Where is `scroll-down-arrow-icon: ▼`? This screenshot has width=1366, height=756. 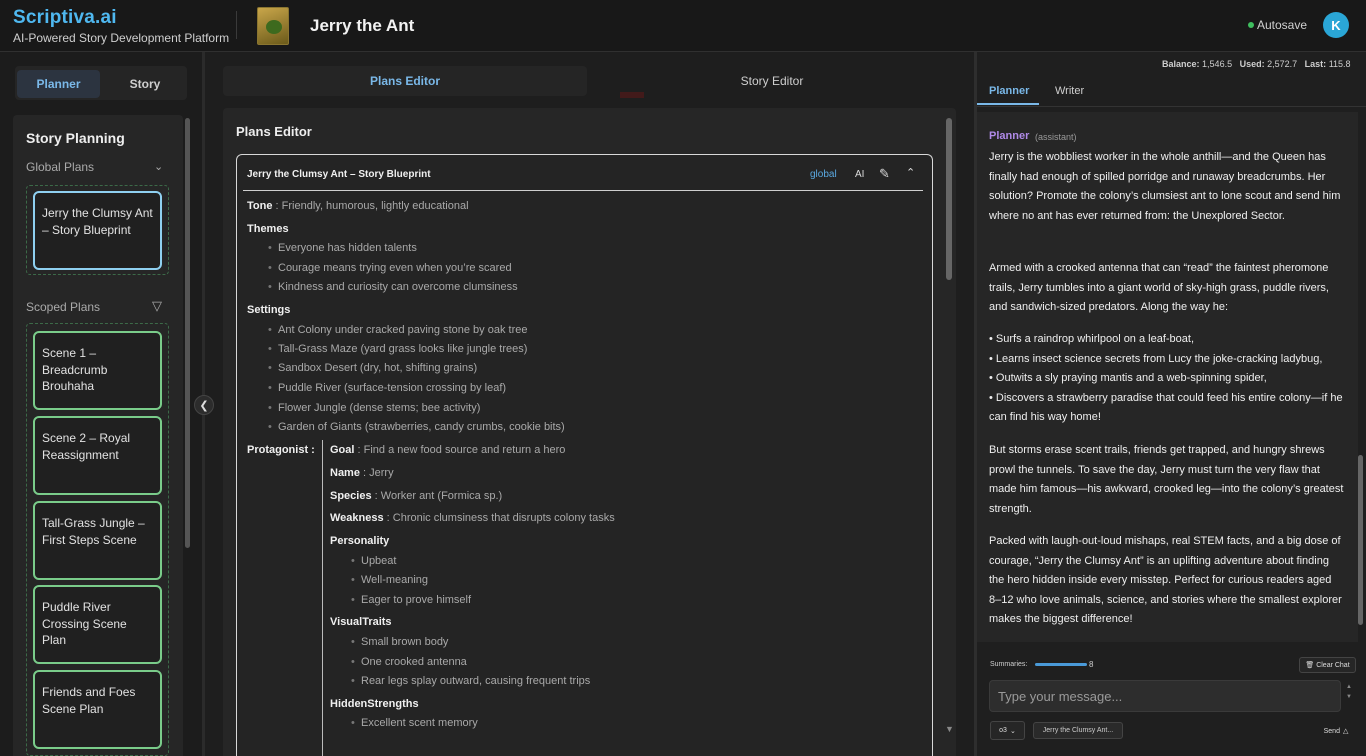 scroll-down-arrow-icon: ▼ is located at coordinates (949, 729).